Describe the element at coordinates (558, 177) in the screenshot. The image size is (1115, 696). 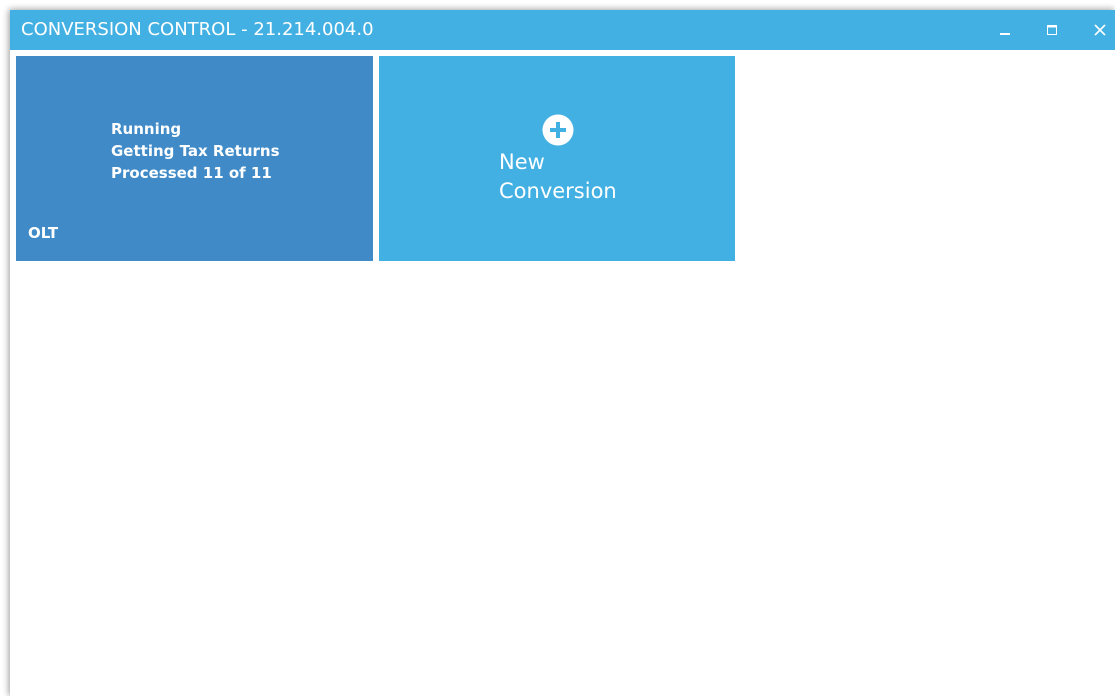
I see `new-conversion-label: New Conversion` at that location.